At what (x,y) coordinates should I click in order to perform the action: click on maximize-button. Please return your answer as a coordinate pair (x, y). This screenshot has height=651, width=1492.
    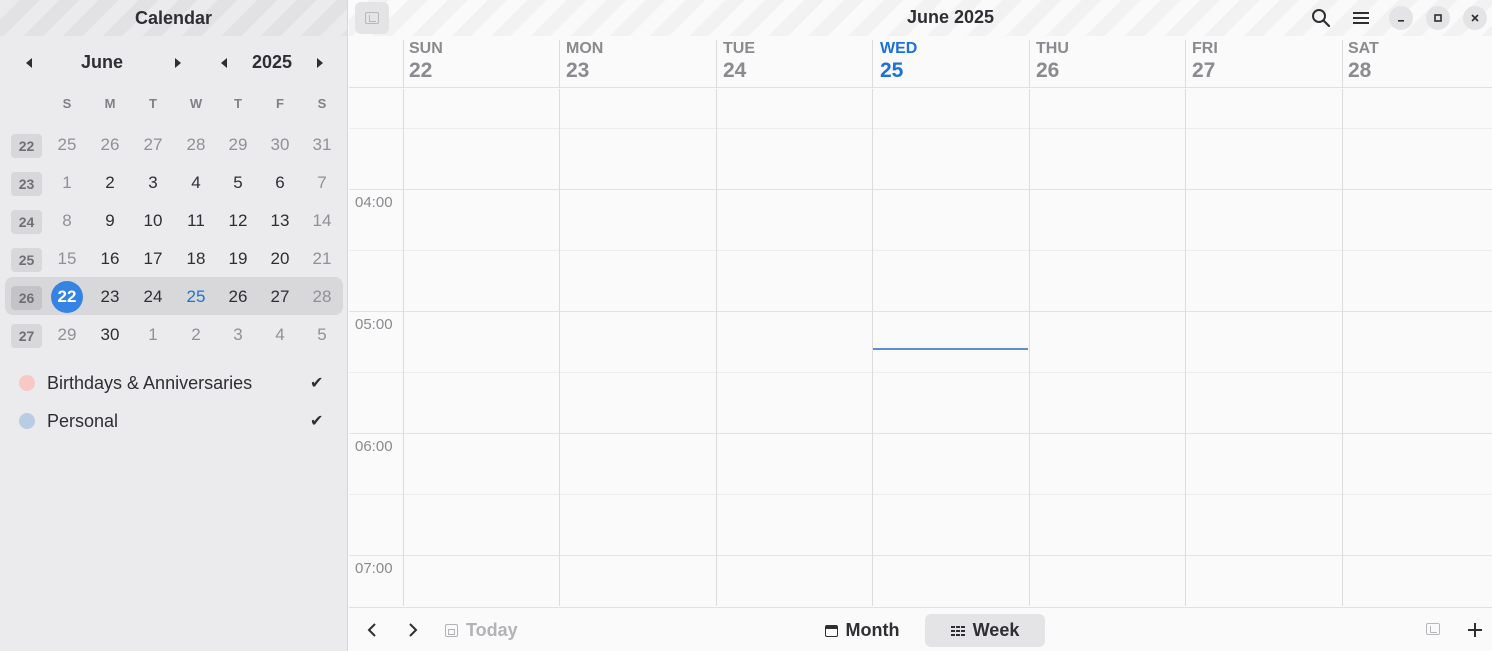
    Looking at the image, I should click on (1438, 18).